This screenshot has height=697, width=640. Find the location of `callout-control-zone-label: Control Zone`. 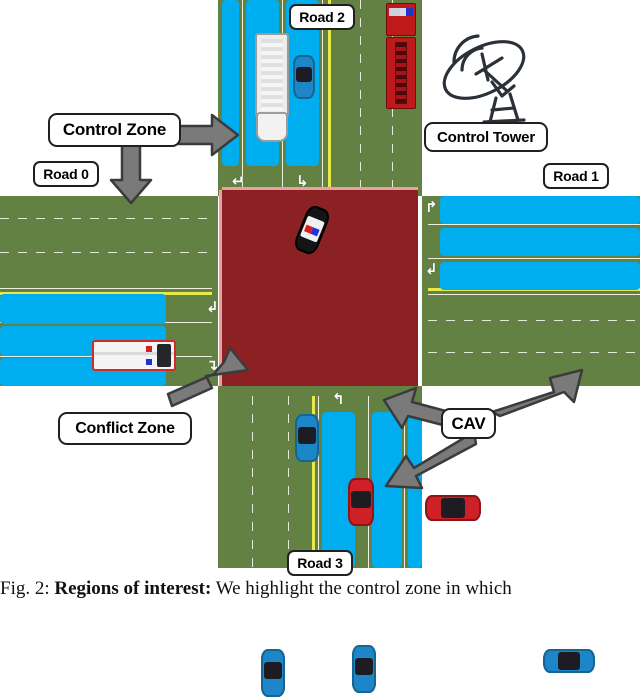

callout-control-zone-label: Control Zone is located at coordinates (114, 129).